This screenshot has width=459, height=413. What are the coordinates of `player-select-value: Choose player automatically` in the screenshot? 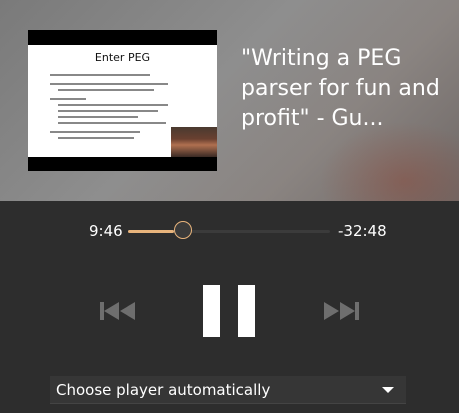 It's located at (163, 390).